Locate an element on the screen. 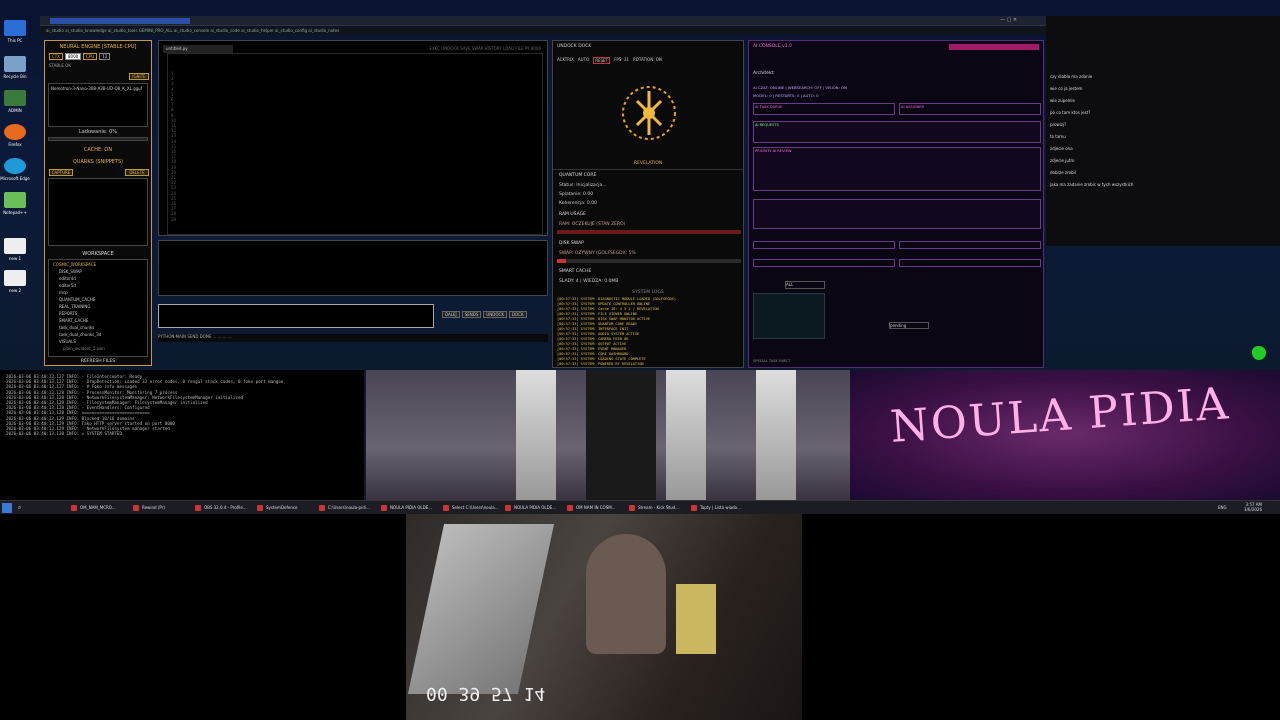 The image size is (1280, 720). rotation-readout: ROTATION: ON is located at coordinates (647, 59).